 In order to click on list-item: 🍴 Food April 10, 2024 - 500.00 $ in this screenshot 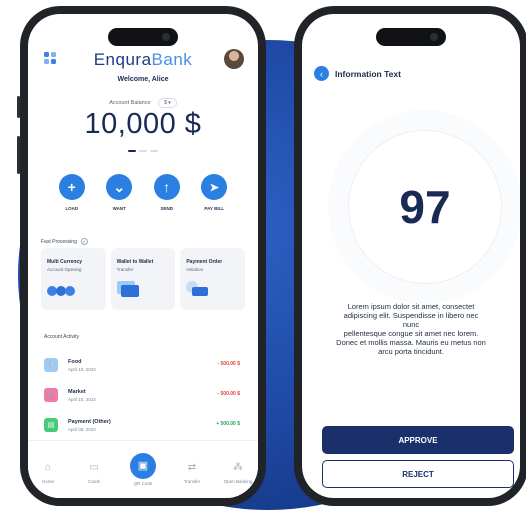, I will do `click(142, 368)`.